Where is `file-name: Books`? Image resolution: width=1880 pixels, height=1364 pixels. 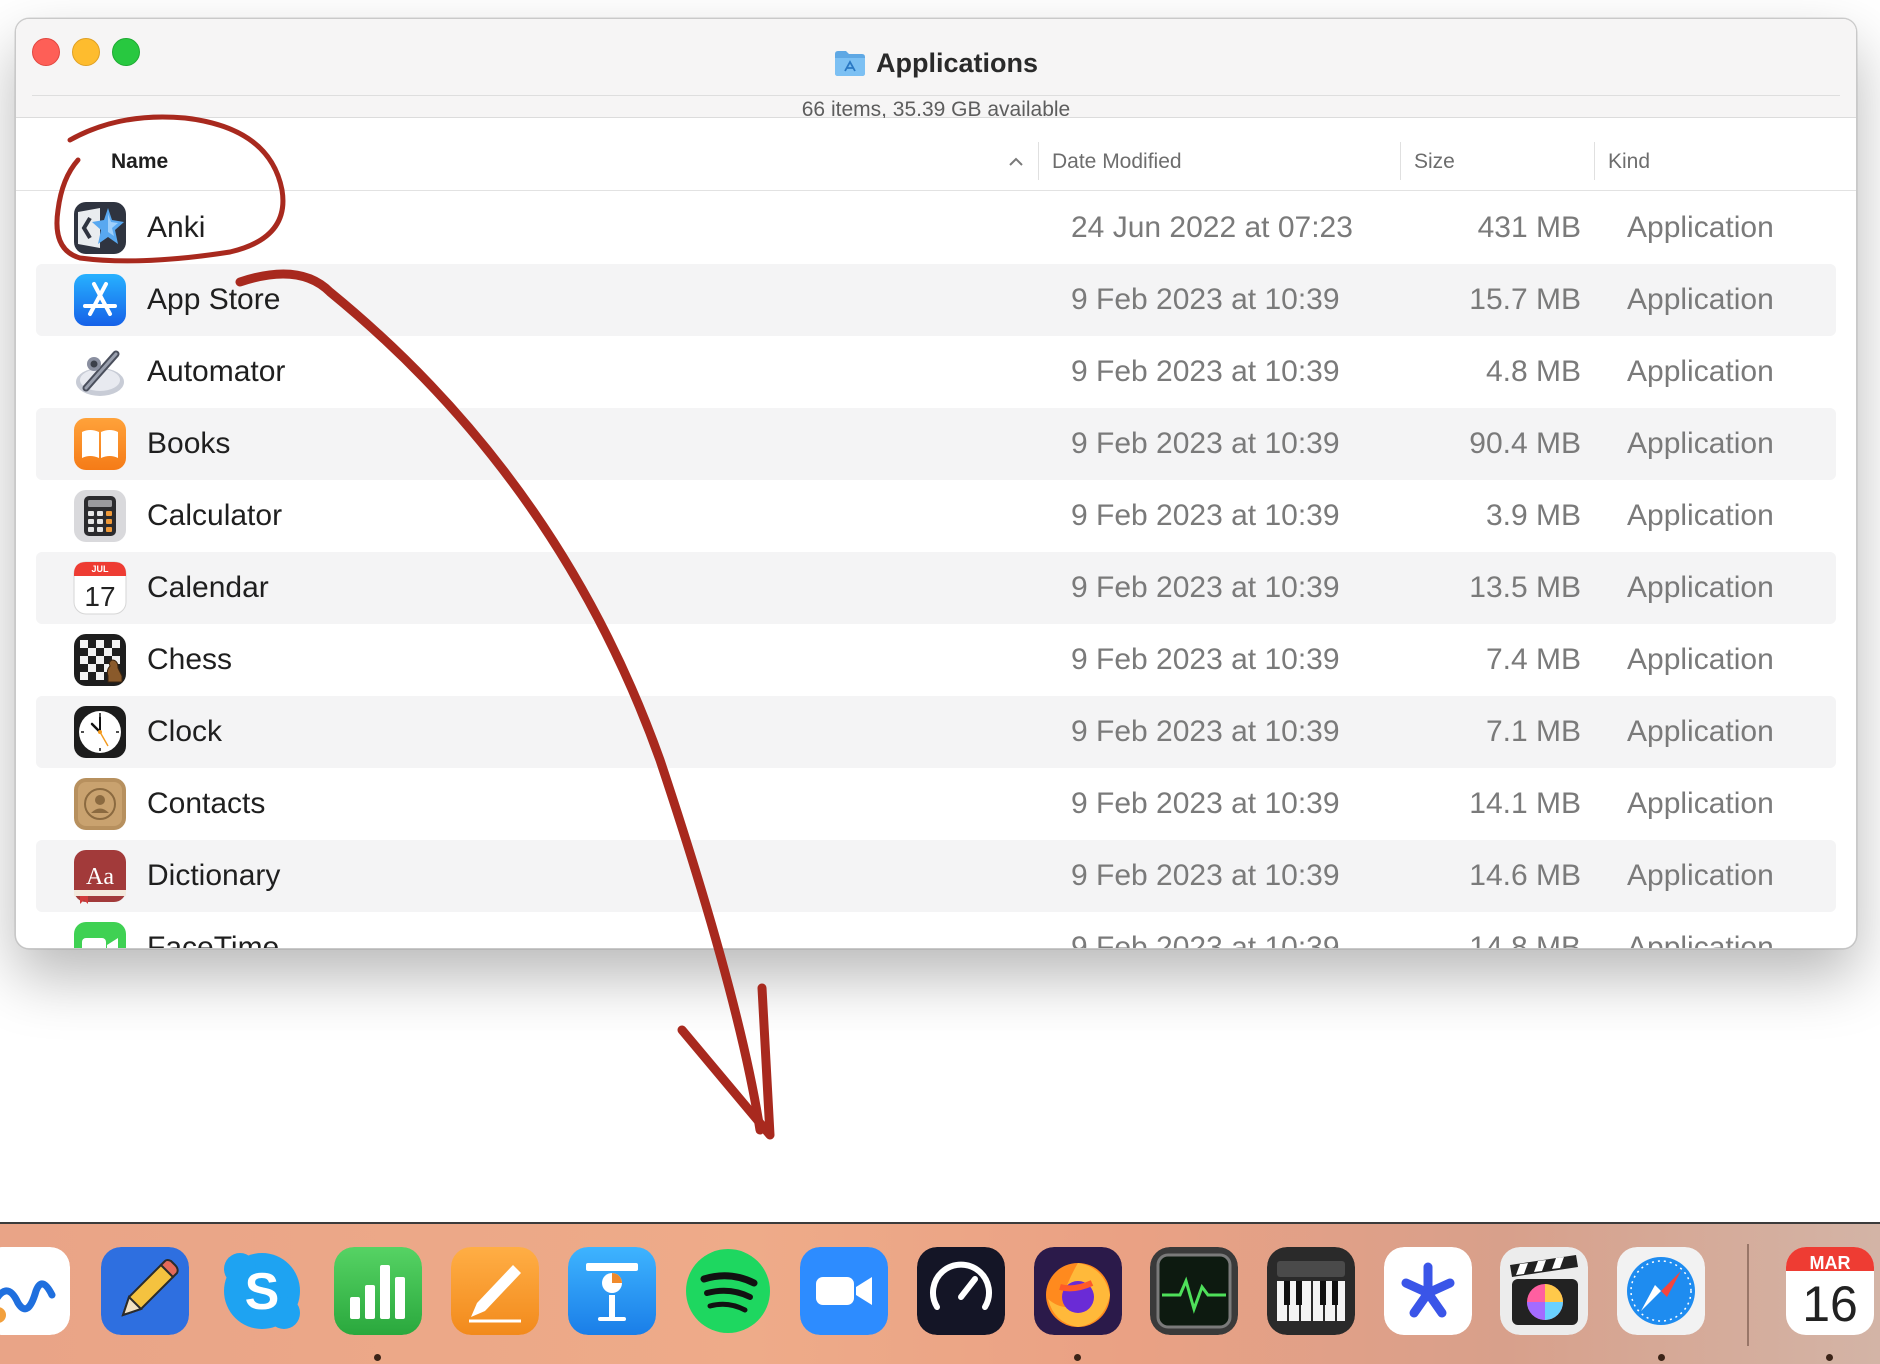 file-name: Books is located at coordinates (189, 443).